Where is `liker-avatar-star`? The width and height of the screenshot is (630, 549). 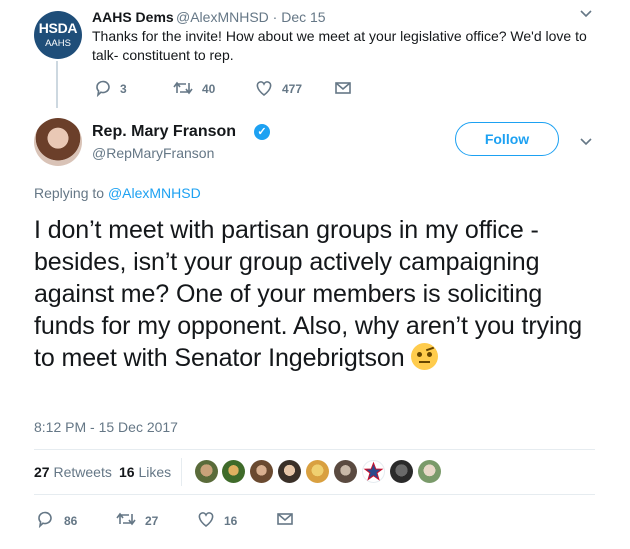
liker-avatar-star is located at coordinates (373, 471).